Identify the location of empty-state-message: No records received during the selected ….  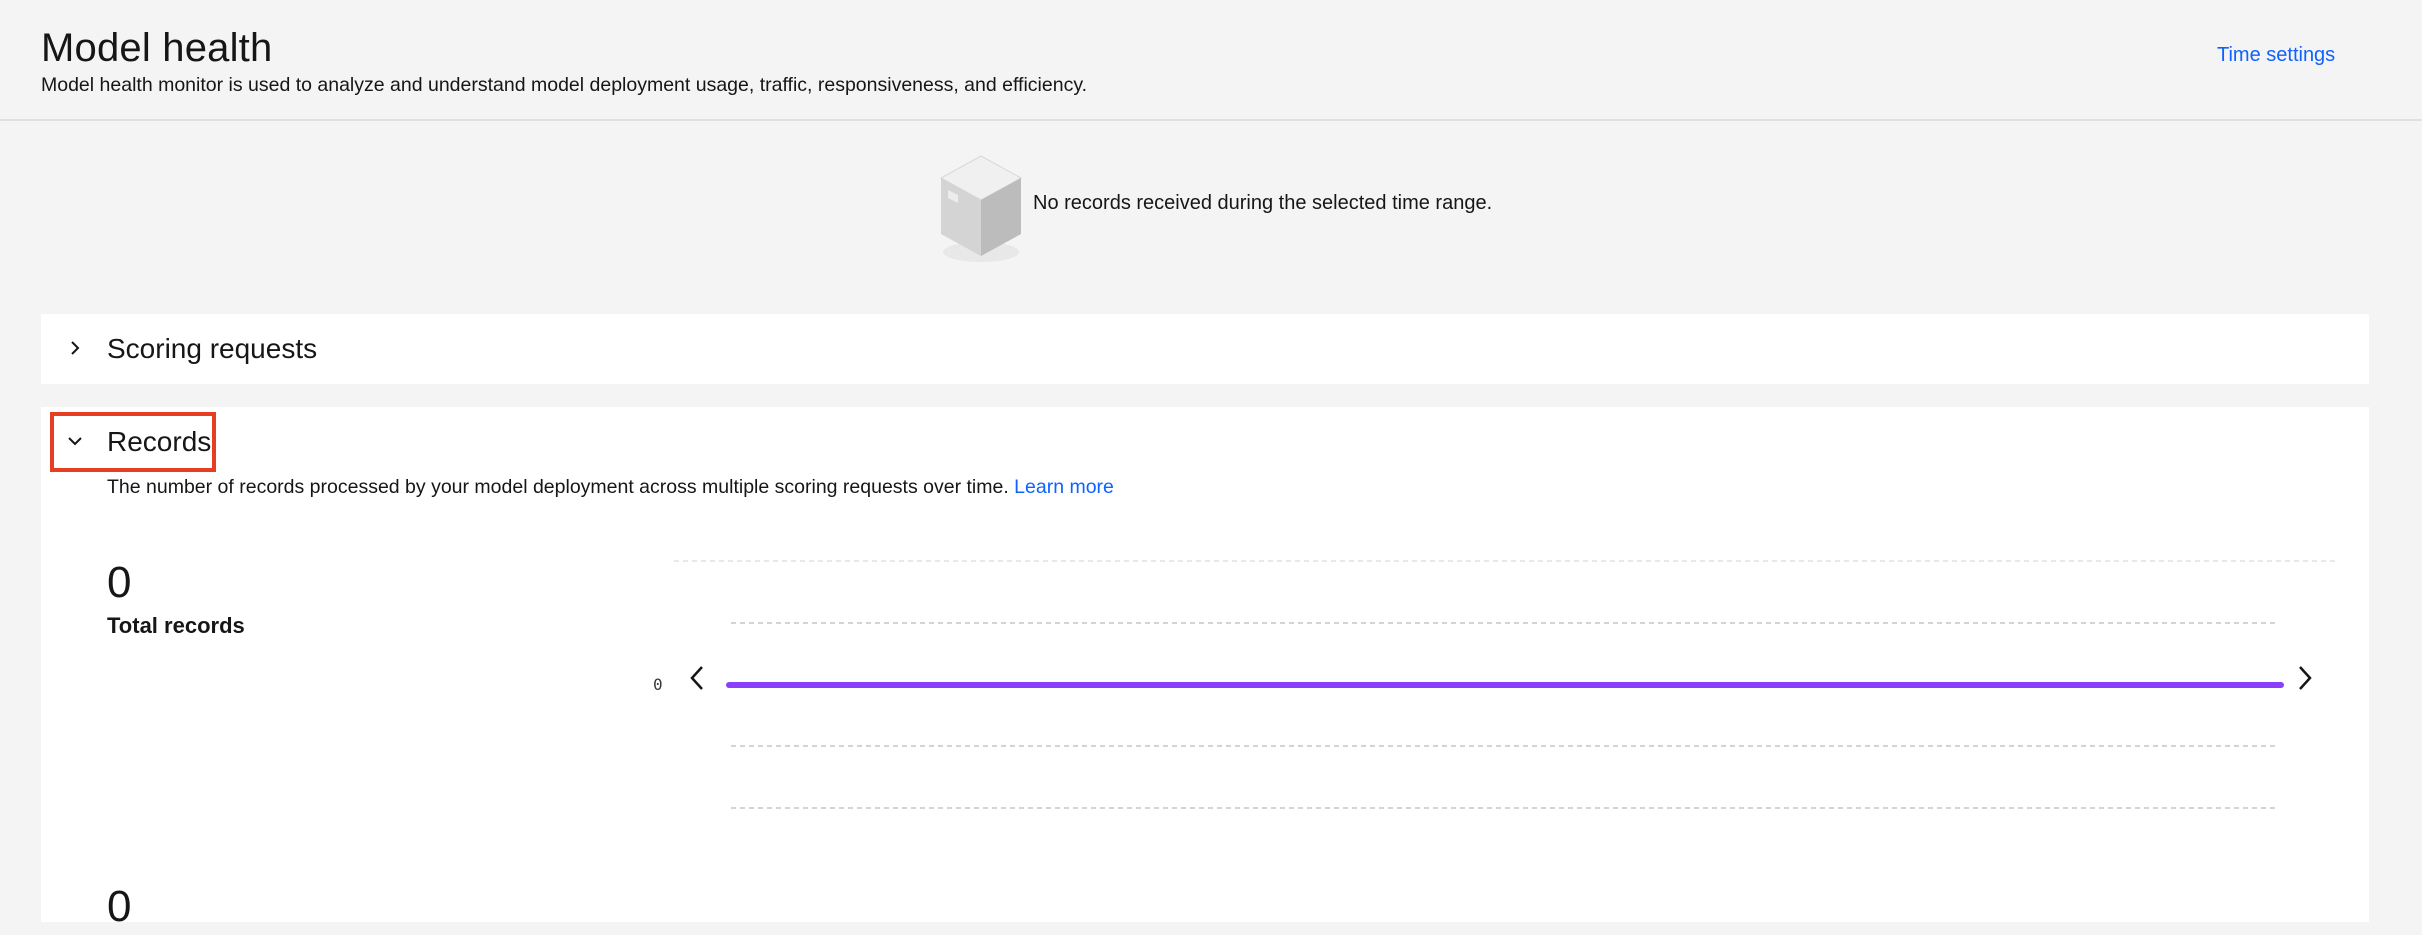
(1263, 203).